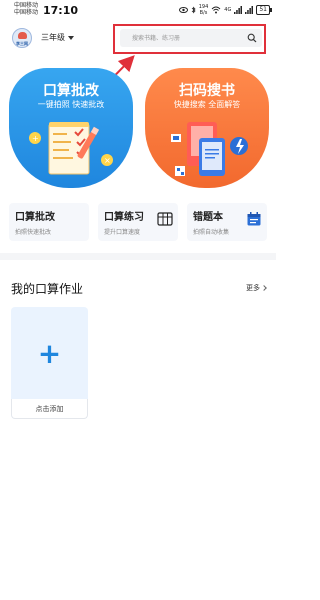 The height and width of the screenshot is (600, 320). I want to click on tool-title: 口算练习, so click(124, 217).